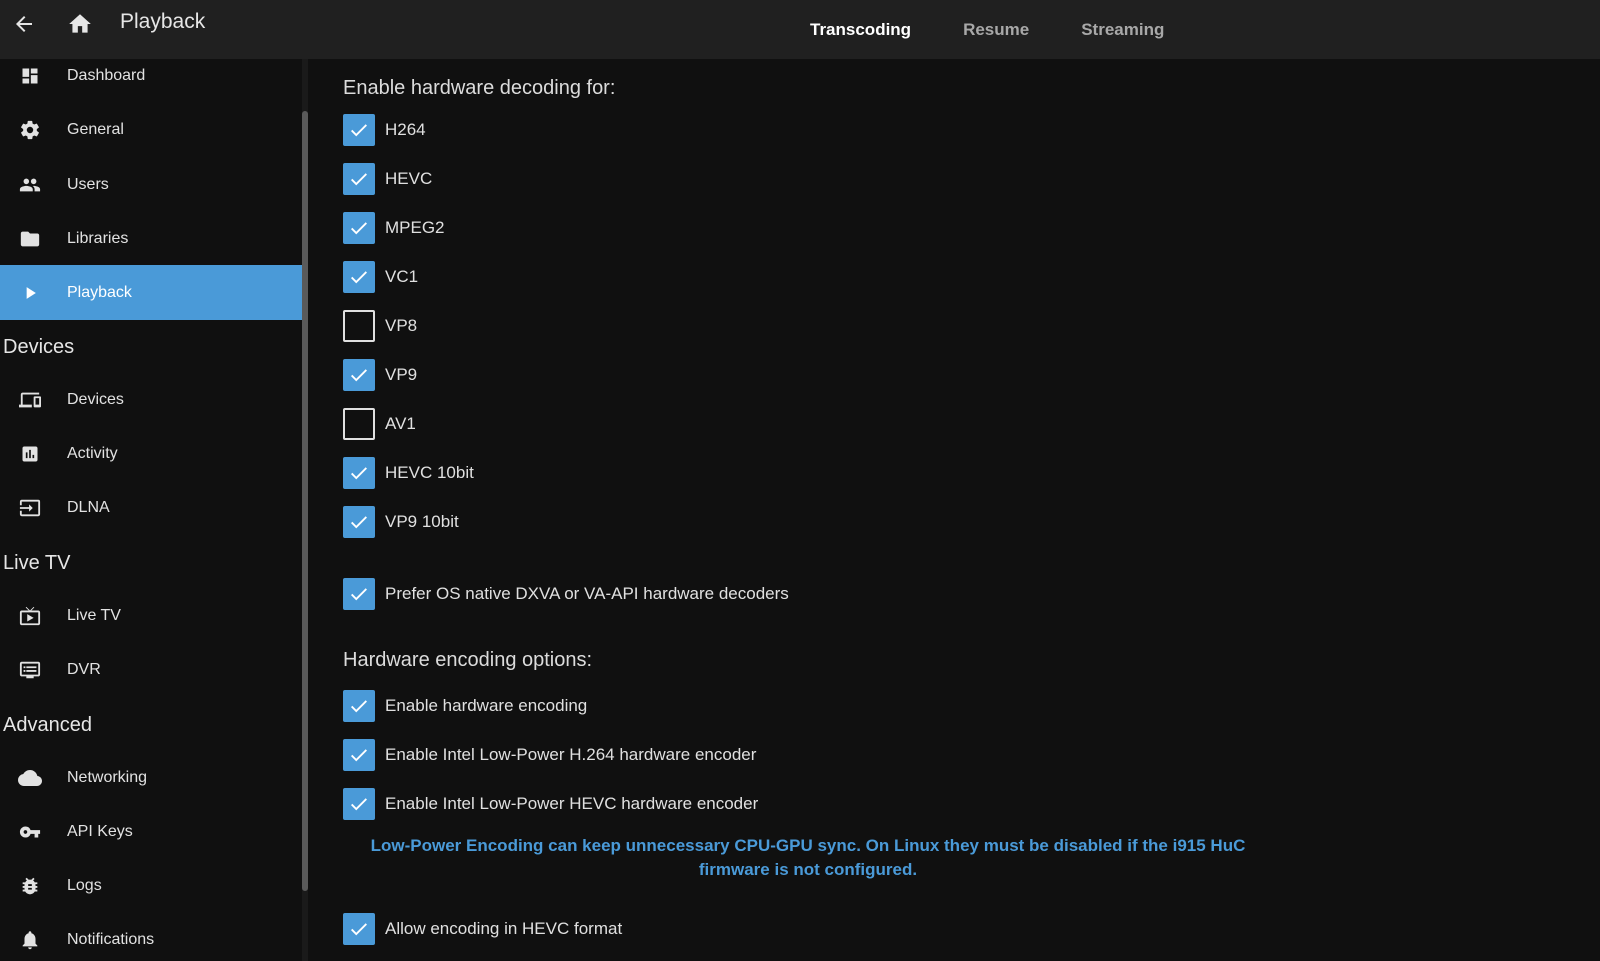  I want to click on checkbox-label: MPEG2, so click(415, 227).